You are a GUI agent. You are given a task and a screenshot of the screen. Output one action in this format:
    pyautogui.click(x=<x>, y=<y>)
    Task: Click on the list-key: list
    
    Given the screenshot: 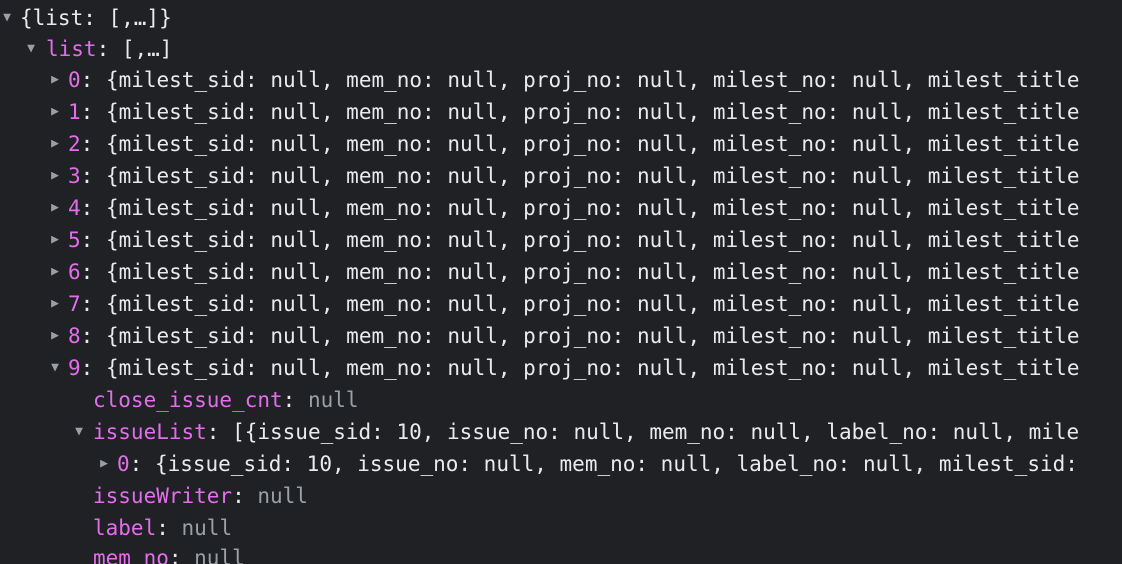 What is the action you would take?
    pyautogui.click(x=71, y=49)
    